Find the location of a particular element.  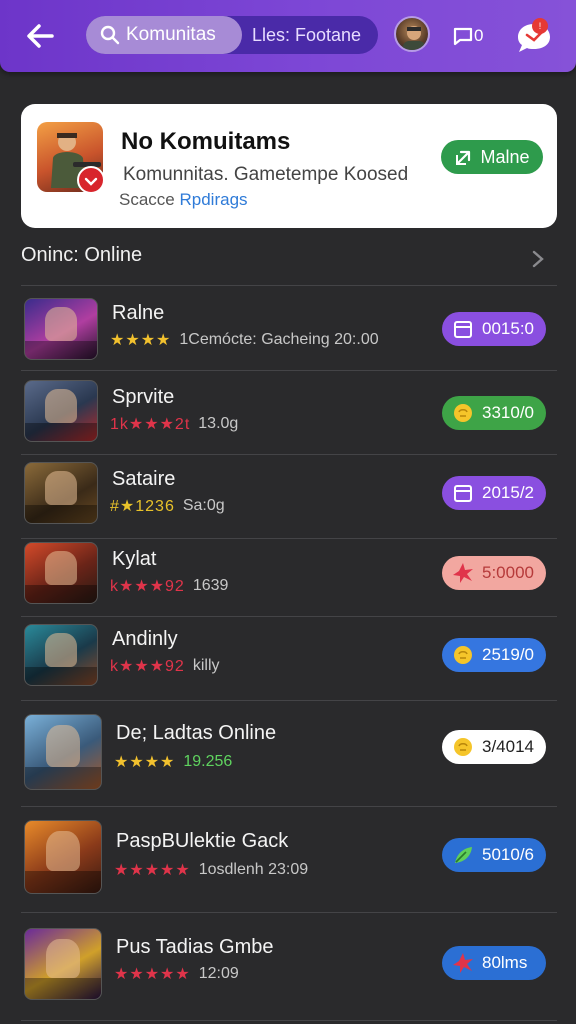

game-status-badge: 3/4014 is located at coordinates (494, 747).